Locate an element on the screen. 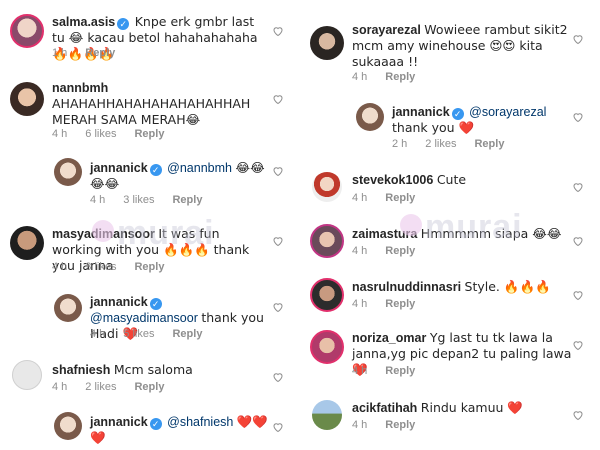 The width and height of the screenshot is (600, 450). comment-username: shafniesh is located at coordinates (81, 370).